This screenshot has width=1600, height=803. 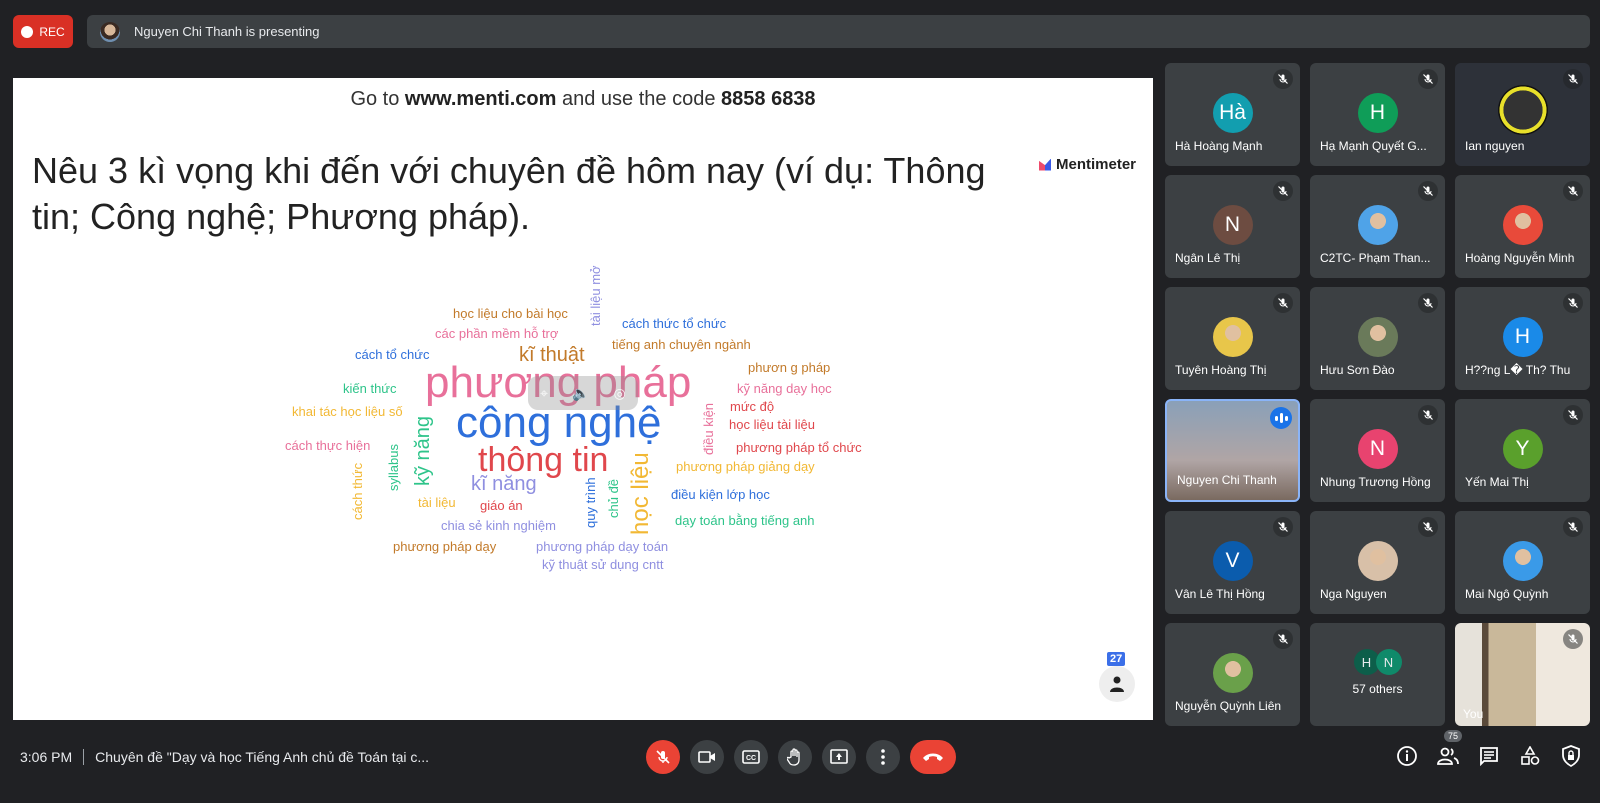 I want to click on chat-icon, so click(x=1489, y=756).